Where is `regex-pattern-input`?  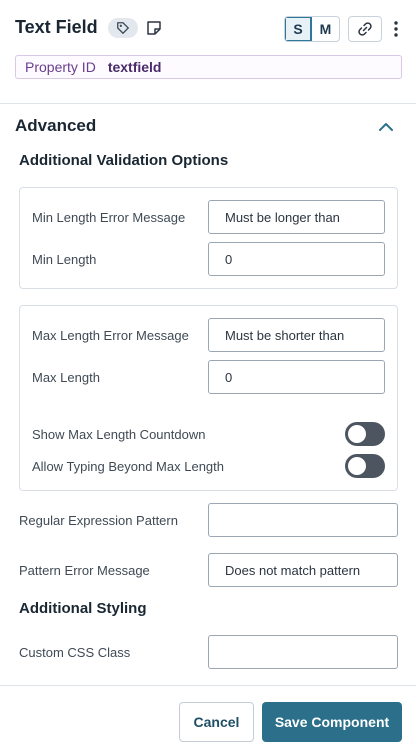 regex-pattern-input is located at coordinates (303, 520).